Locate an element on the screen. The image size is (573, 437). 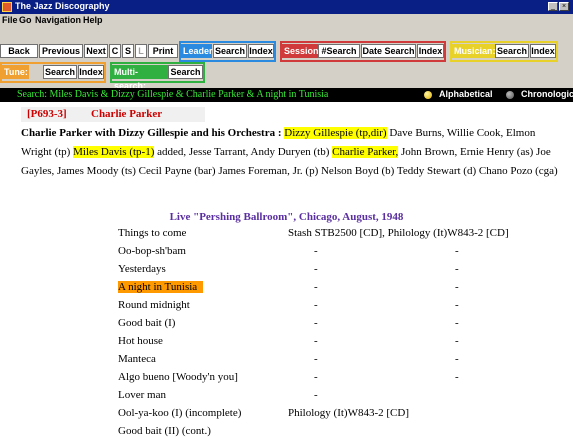
alphabetical-label: Alphabetical is located at coordinates (466, 94).